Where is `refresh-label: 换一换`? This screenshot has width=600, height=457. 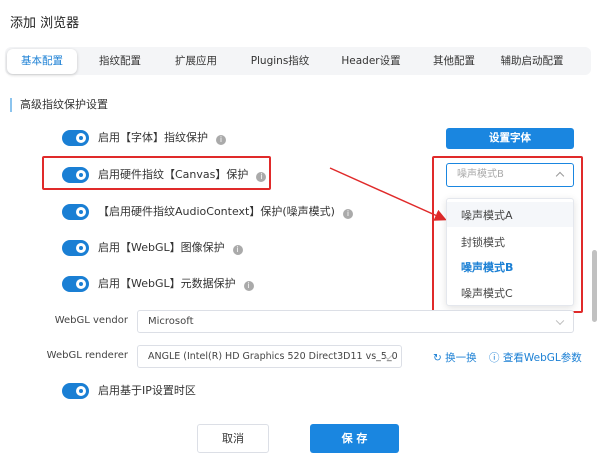
refresh-label: 换一换 is located at coordinates (461, 358).